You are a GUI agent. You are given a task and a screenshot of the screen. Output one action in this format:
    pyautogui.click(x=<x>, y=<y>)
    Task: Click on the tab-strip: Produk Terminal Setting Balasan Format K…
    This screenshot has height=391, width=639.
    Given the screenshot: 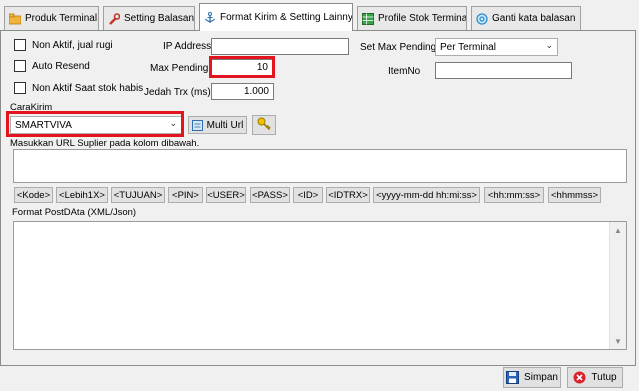 What is the action you would take?
    pyautogui.click(x=319, y=15)
    